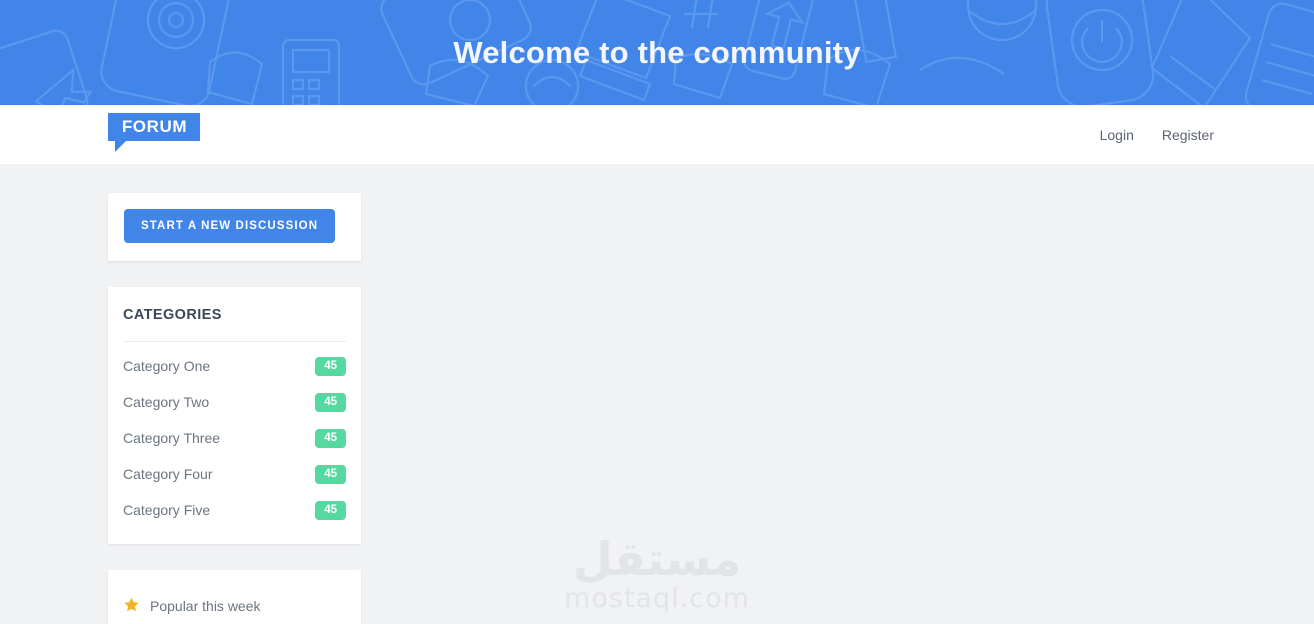  What do you see at coordinates (234, 438) in the screenshot?
I see `category-row: Category Three 45` at bounding box center [234, 438].